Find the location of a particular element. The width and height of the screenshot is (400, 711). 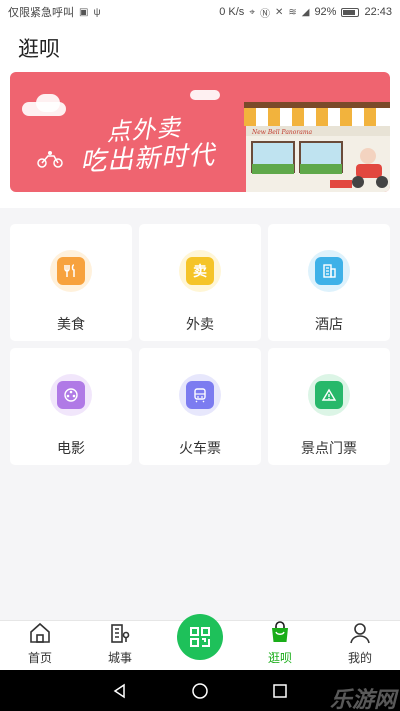

status-bar: 仅限紧急呼叫 ▣ ψ 0 K/s ⌖ Ⓝ ✕ ≋ ◢ 92% 22:43 is located at coordinates (200, 12).